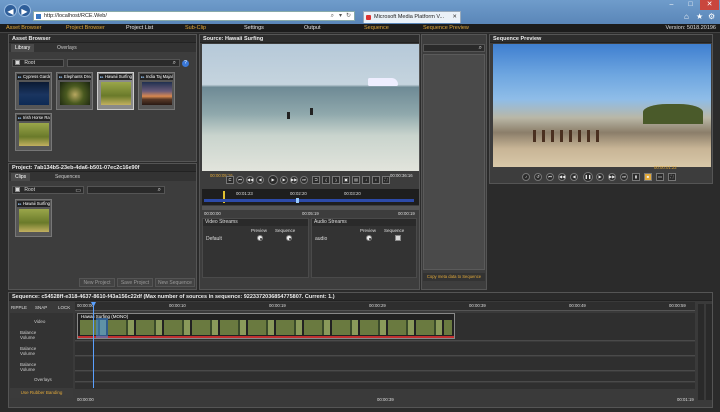 This screenshot has width=720, height=412. Describe the element at coordinates (24, 10) in the screenshot. I see `forward-arrow-icon: ▶` at that location.